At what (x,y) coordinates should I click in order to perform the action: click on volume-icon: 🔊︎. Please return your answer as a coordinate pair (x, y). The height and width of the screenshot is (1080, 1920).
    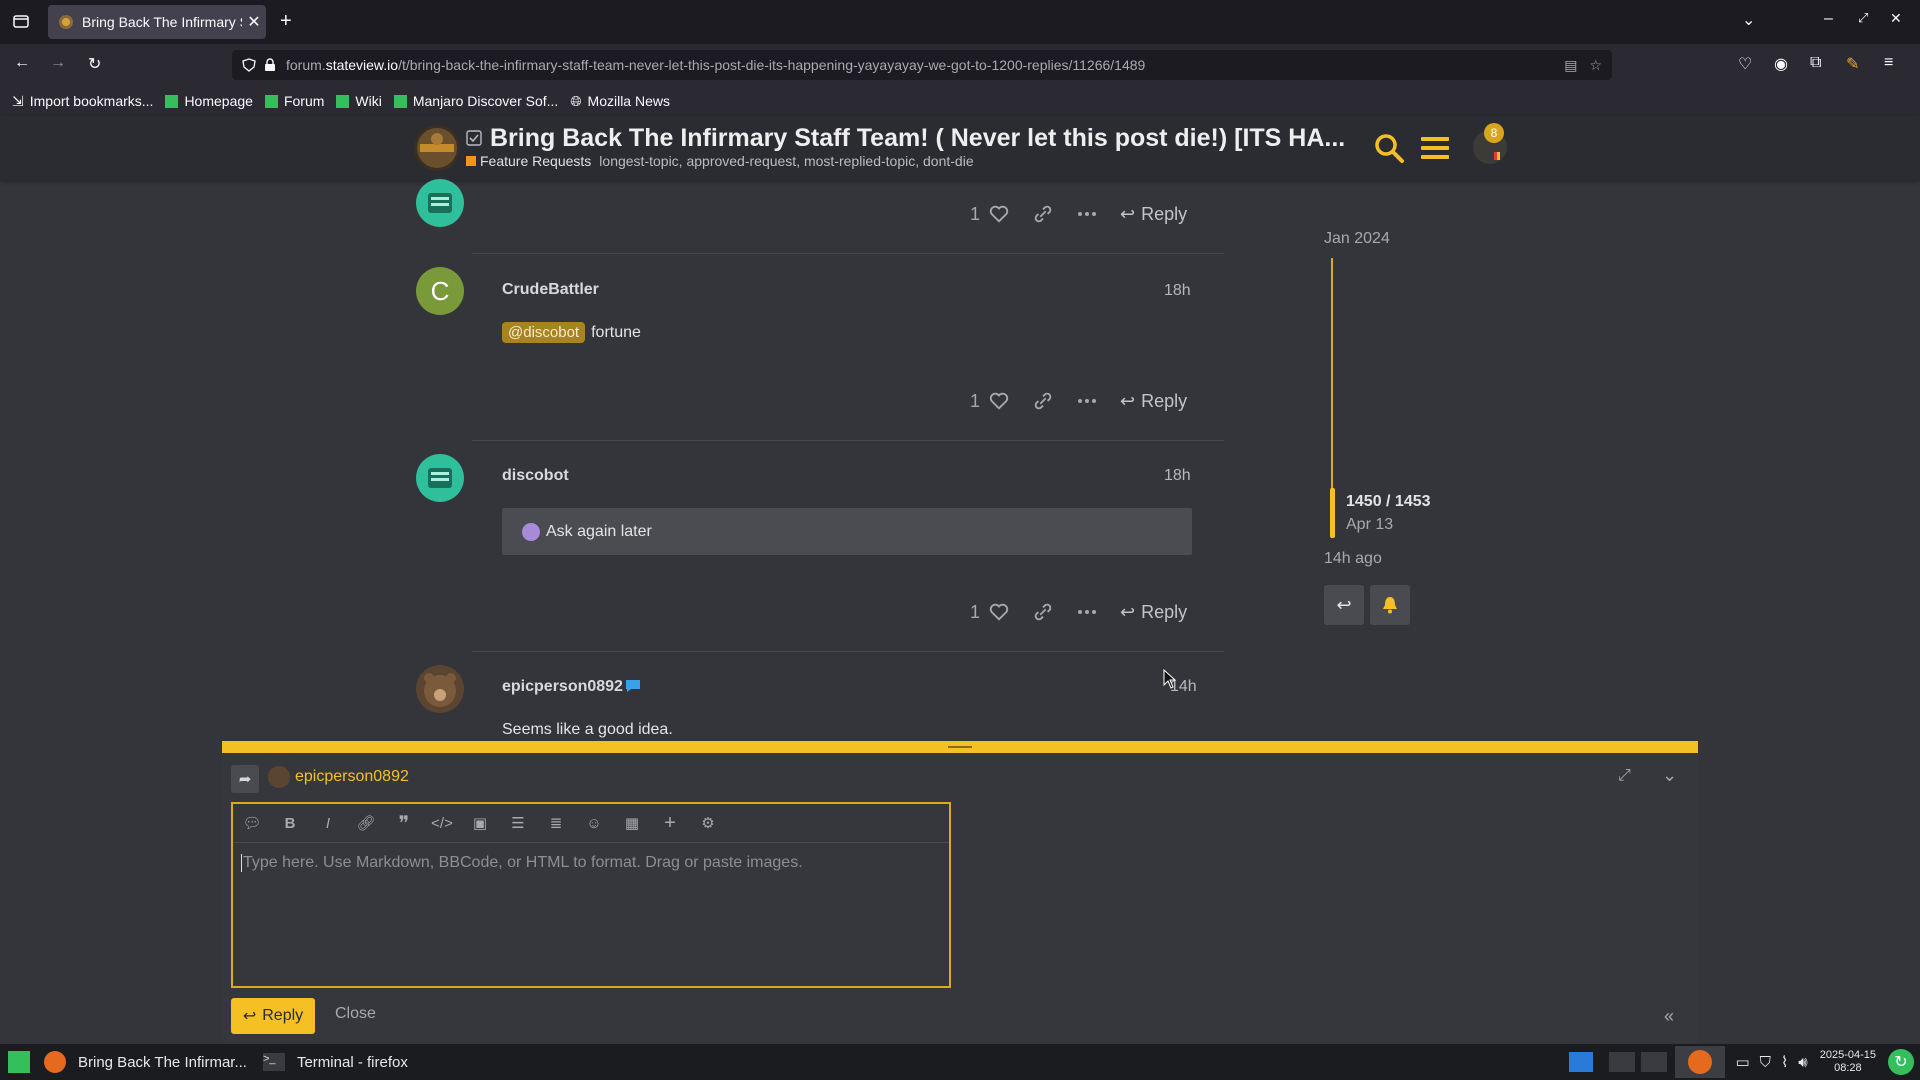
    Looking at the image, I should click on (1802, 1062).